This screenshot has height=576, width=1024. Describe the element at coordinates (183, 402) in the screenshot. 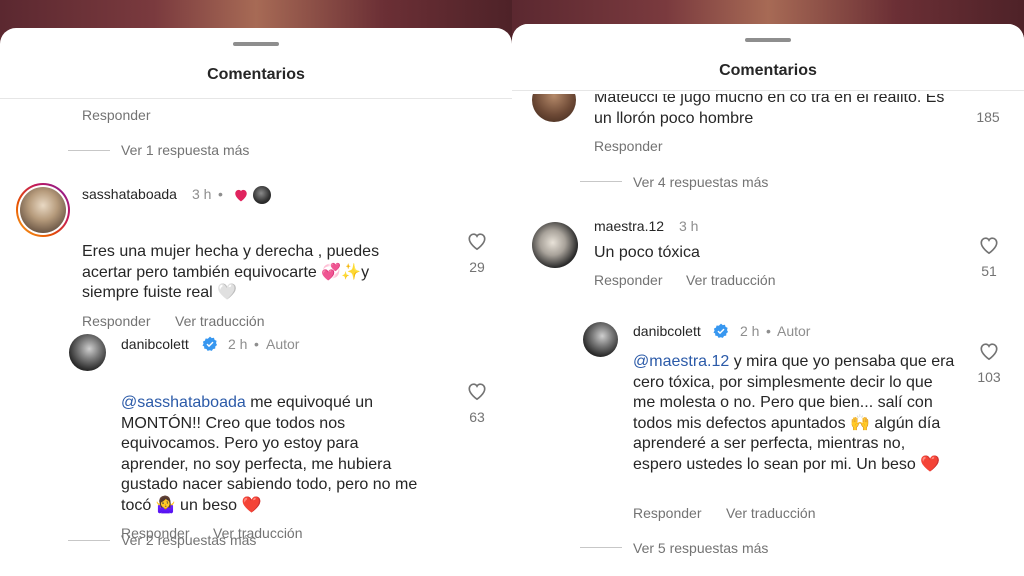

I see `mention-link: @sasshataboada` at that location.